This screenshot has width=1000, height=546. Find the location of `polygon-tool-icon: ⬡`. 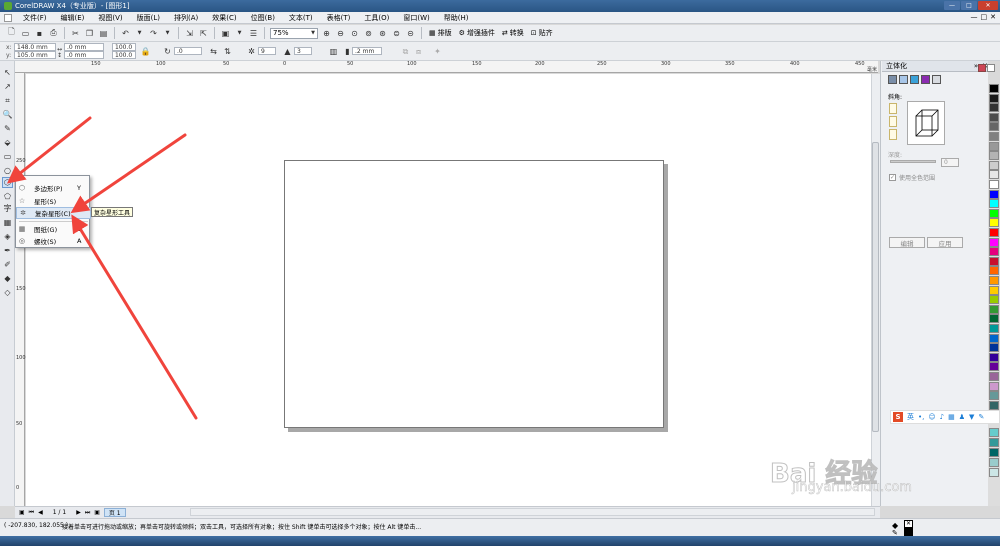

polygon-tool-icon: ⬡ is located at coordinates (7, 182).